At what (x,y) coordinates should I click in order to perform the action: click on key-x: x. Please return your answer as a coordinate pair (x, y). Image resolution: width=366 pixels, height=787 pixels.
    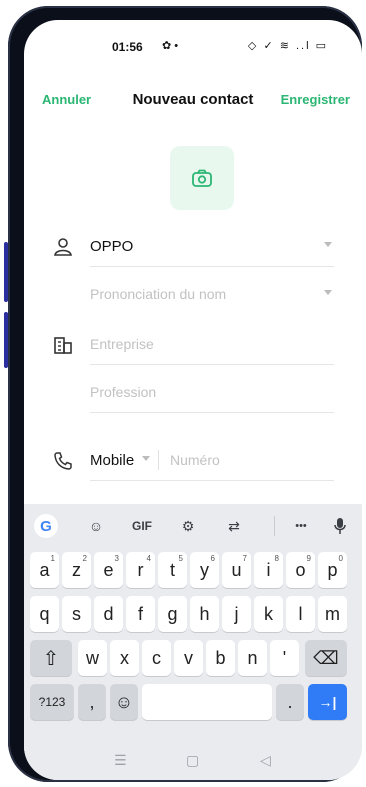
    Looking at the image, I should click on (124, 658).